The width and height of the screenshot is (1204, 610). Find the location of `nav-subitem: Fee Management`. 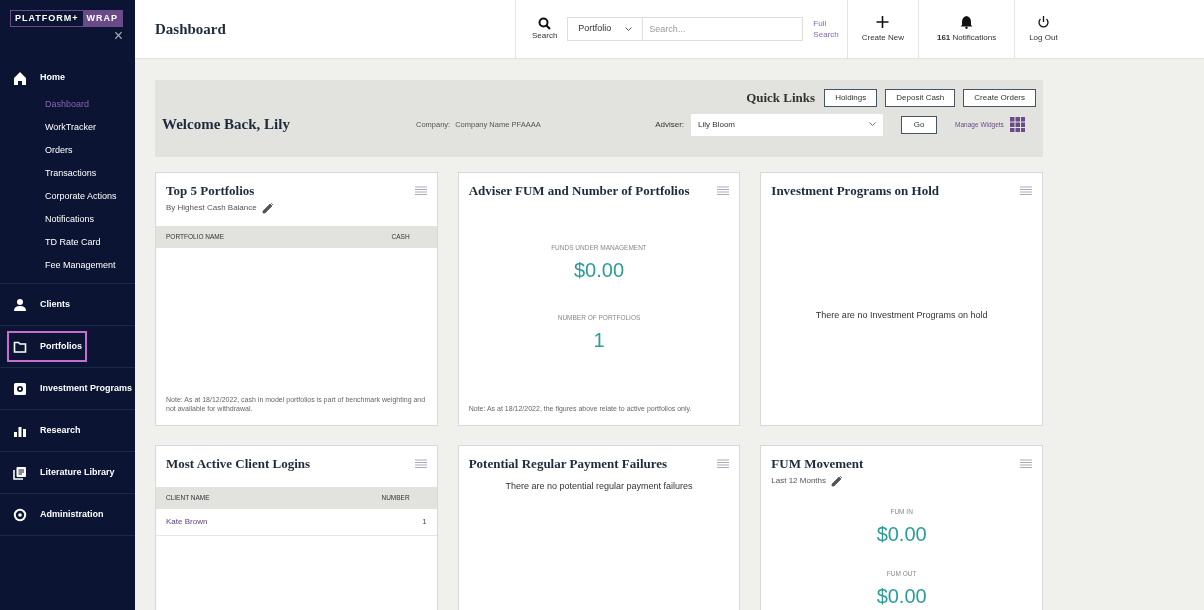

nav-subitem: Fee Management is located at coordinates (67, 265).